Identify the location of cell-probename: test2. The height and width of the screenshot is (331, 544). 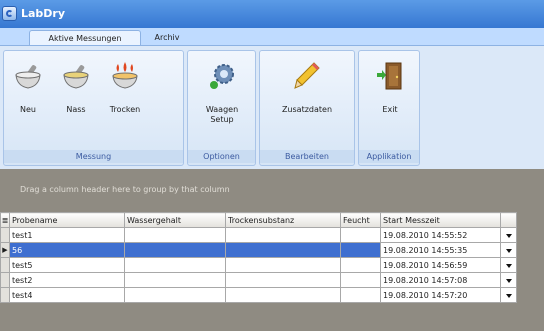
(67, 280).